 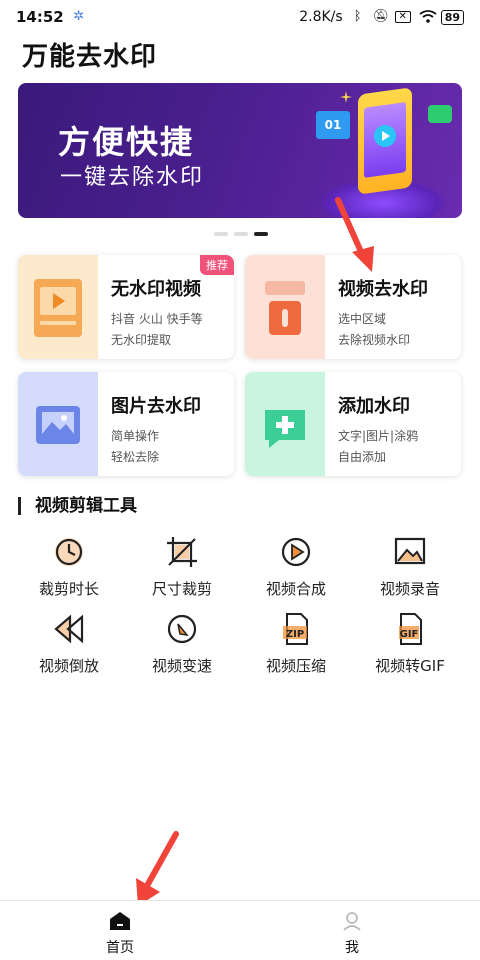 I want to click on add-chat-icon, so click(x=285, y=425).